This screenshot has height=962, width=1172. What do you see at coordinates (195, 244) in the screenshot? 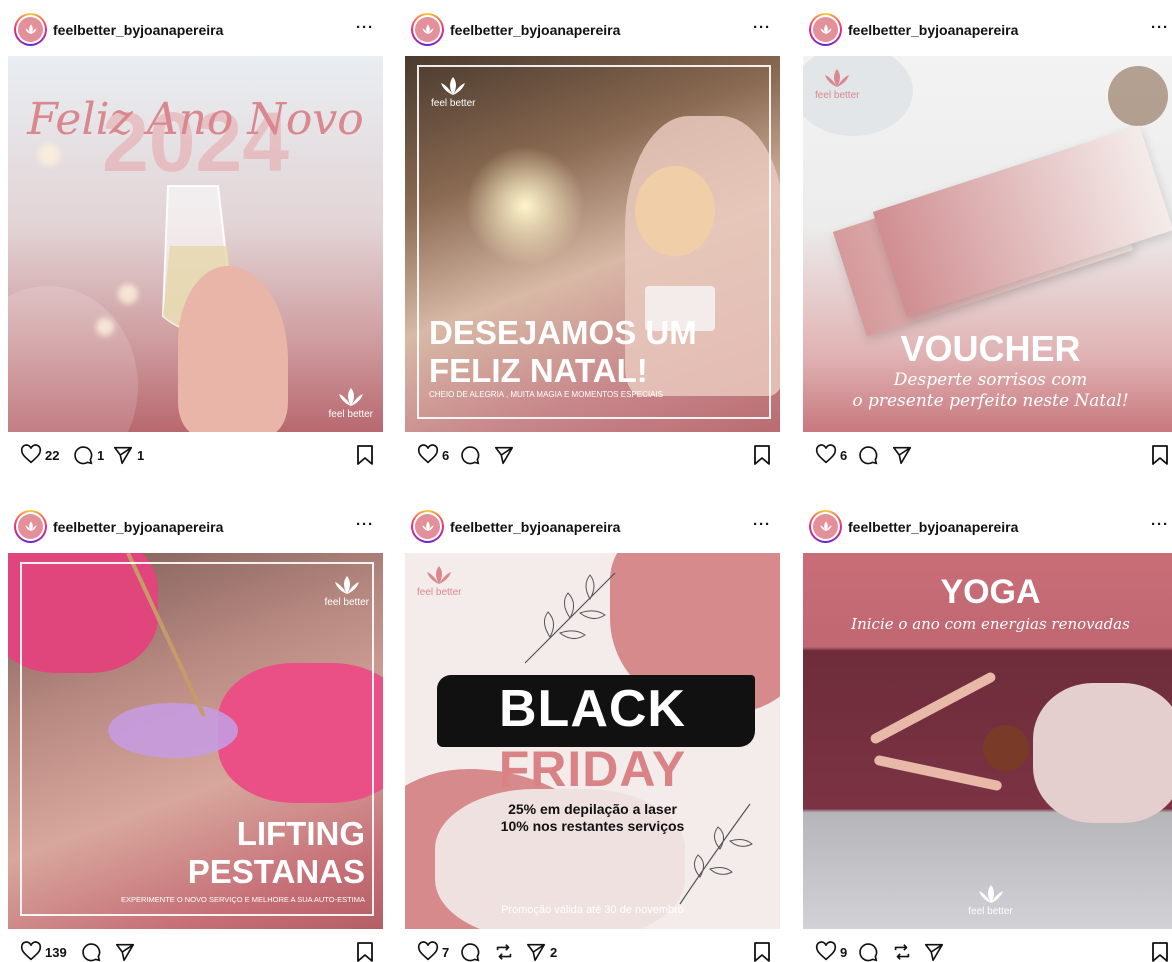
I see `post-image: 2024 Feliz Ano Novo feel better` at bounding box center [195, 244].